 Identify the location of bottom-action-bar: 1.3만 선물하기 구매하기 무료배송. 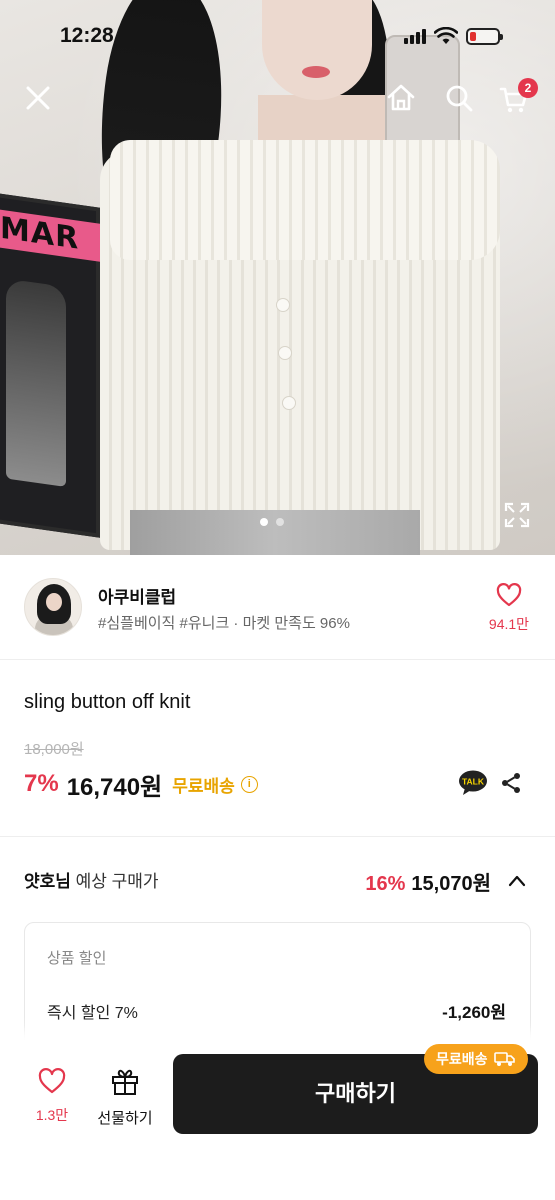
(277, 1120).